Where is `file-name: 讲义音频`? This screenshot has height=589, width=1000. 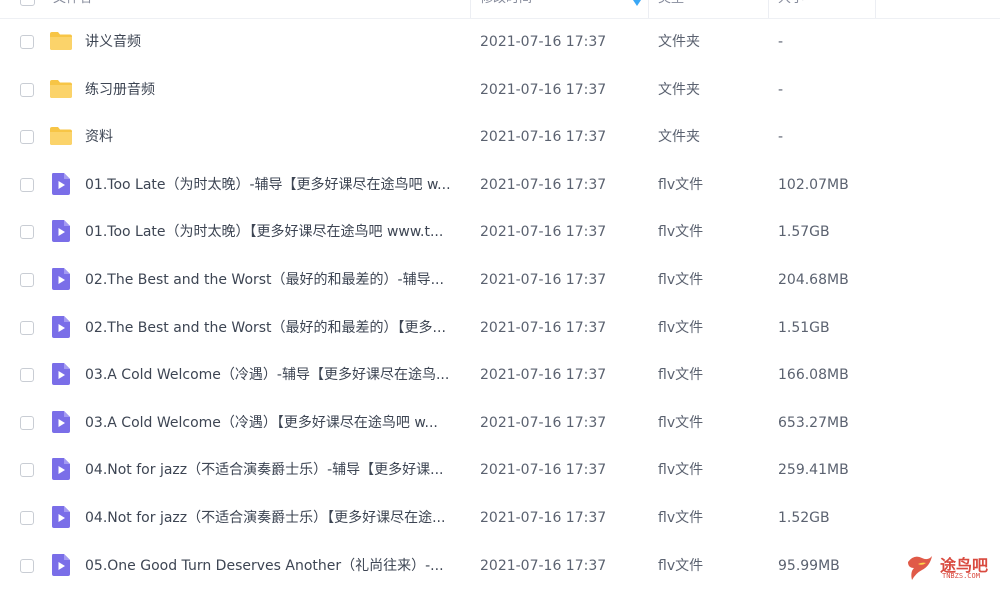
file-name: 讲义音频 is located at coordinates (275, 42).